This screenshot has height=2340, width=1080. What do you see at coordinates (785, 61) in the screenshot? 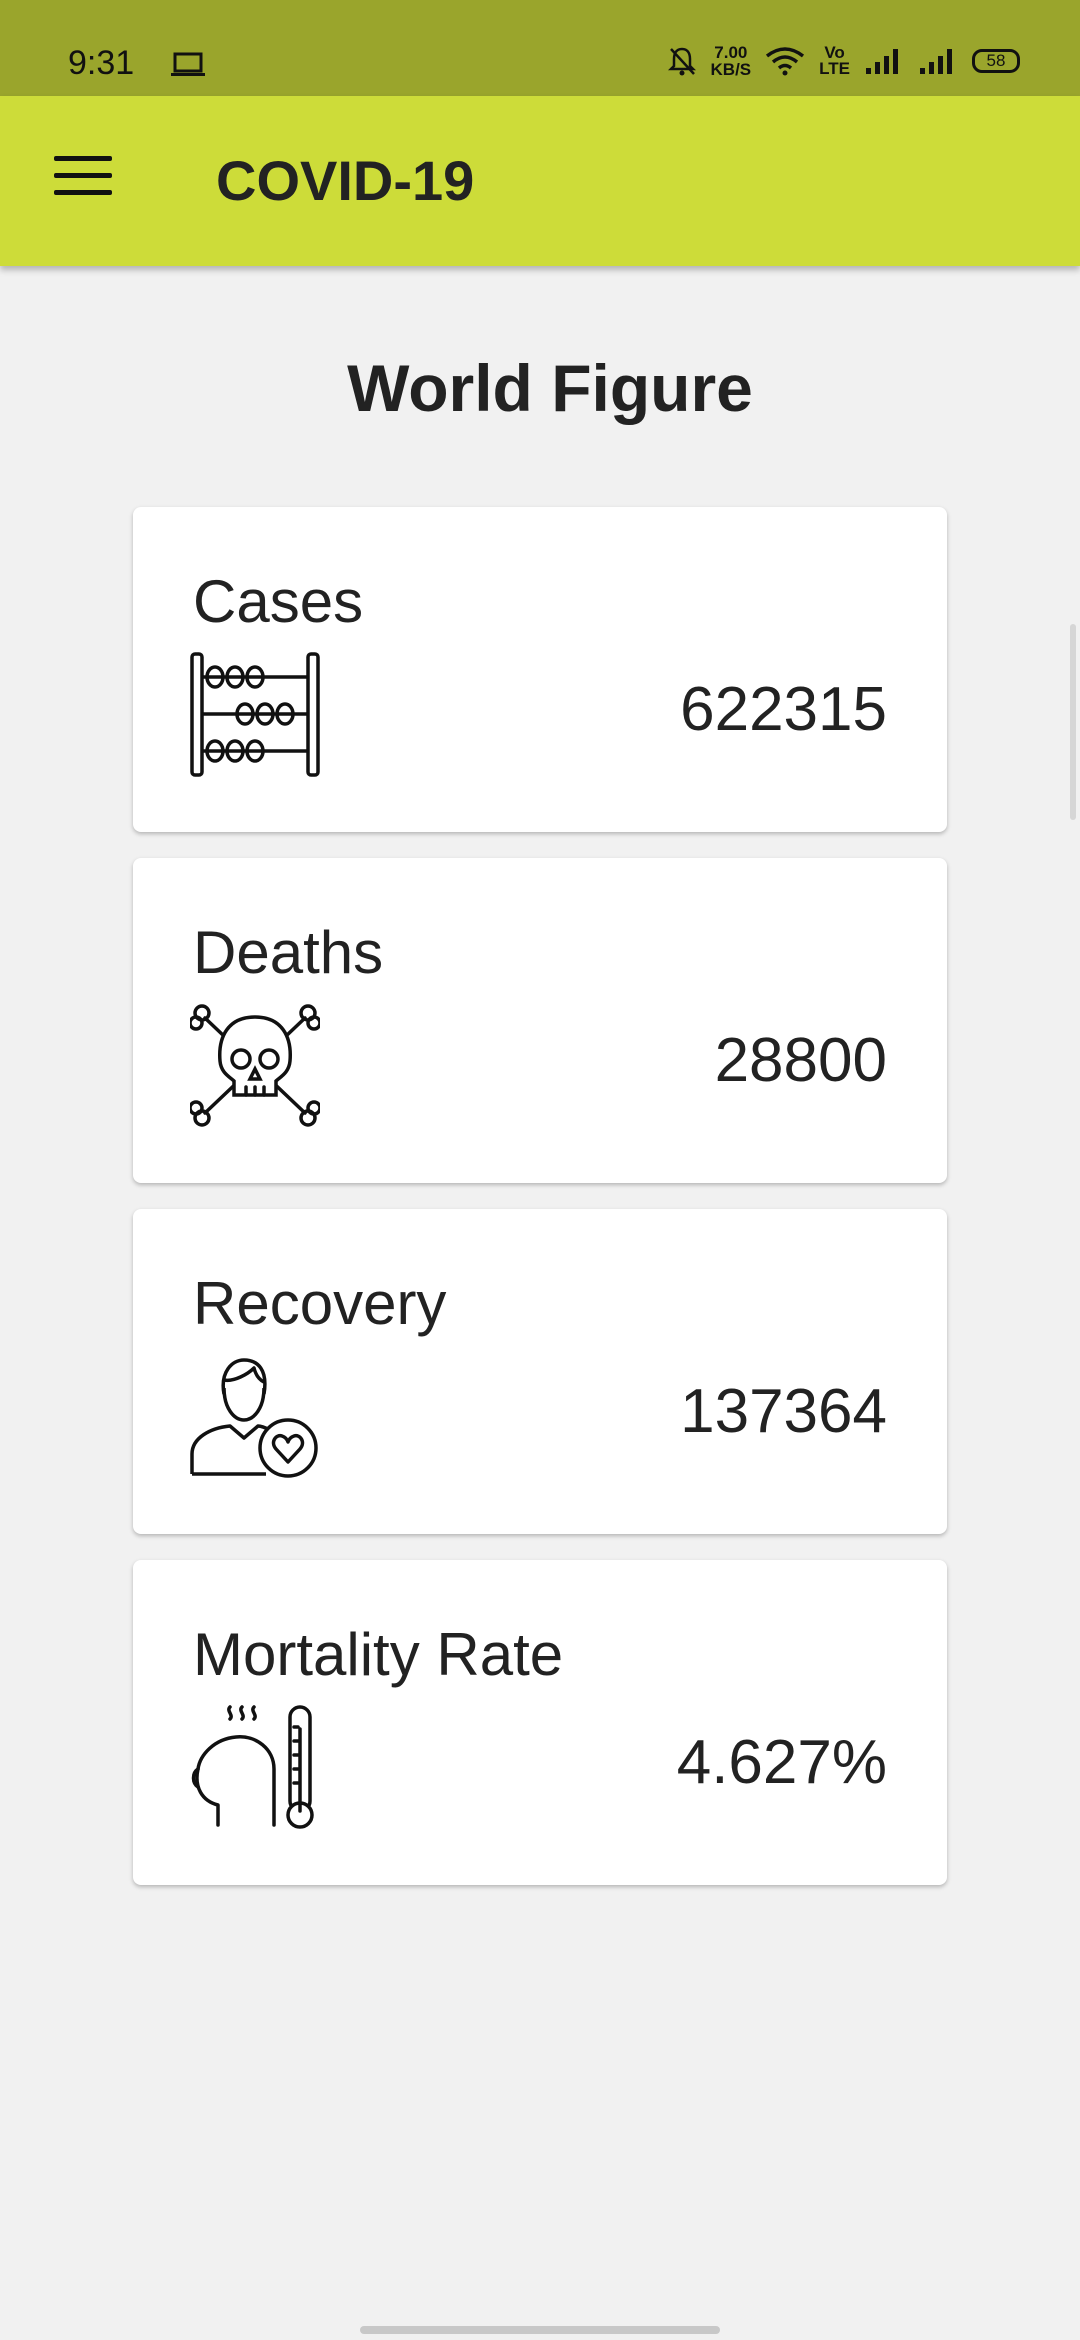
I see `wifi-icon` at bounding box center [785, 61].